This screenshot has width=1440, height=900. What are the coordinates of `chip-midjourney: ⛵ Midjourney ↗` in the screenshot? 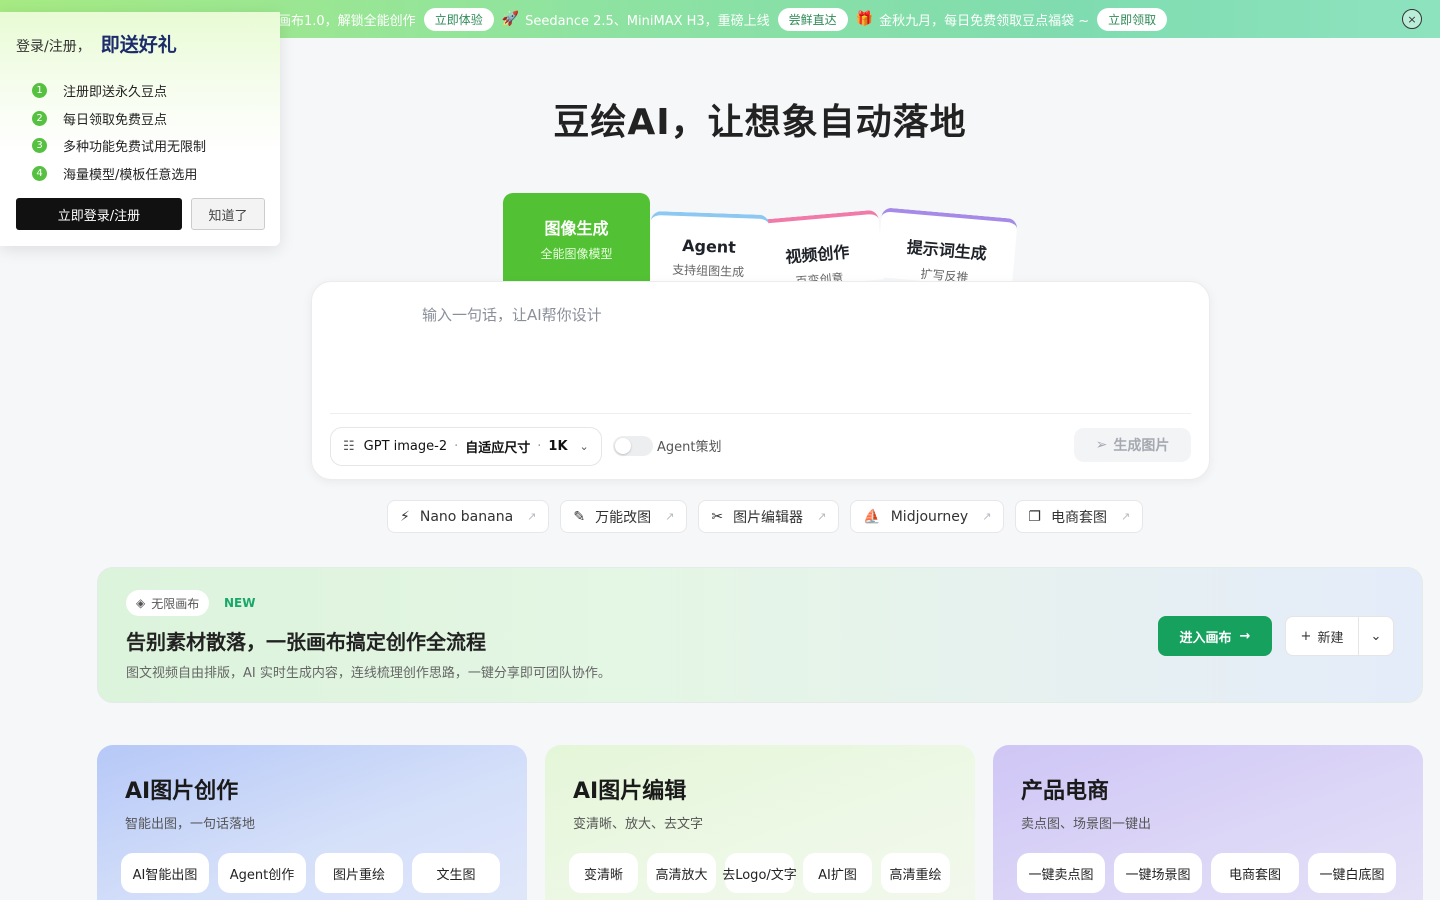 It's located at (927, 516).